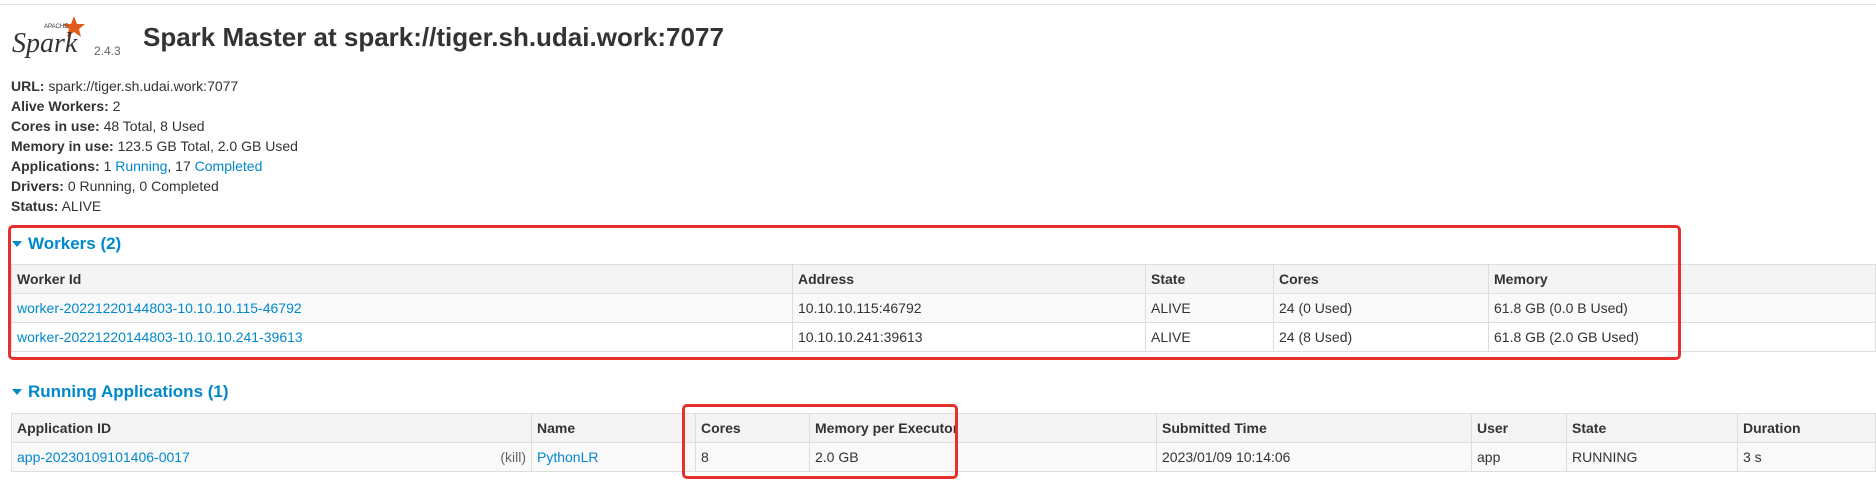 This screenshot has width=1876, height=499. Describe the element at coordinates (229, 166) in the screenshot. I see `completed-apps-link: Completed` at that location.